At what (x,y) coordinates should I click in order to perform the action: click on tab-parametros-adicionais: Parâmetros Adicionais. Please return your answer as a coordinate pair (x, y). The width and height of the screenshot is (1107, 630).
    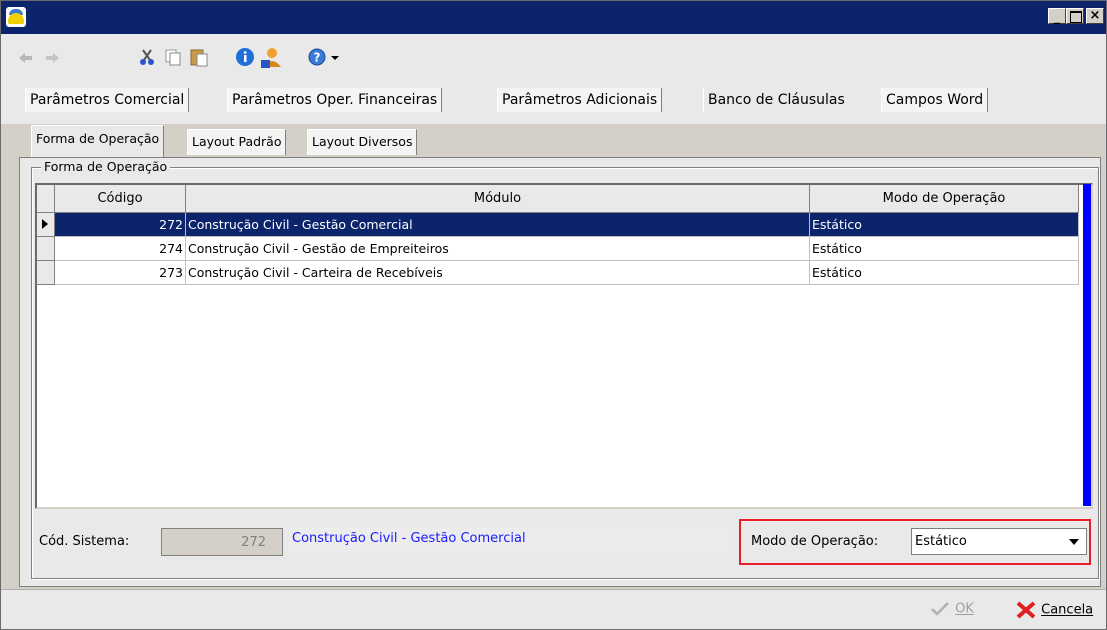
    Looking at the image, I should click on (580, 100).